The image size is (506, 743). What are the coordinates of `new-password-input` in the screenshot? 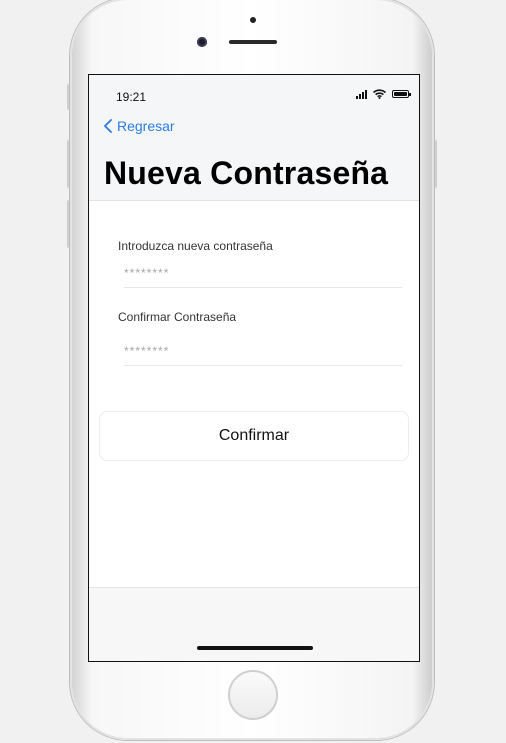 It's located at (263, 273).